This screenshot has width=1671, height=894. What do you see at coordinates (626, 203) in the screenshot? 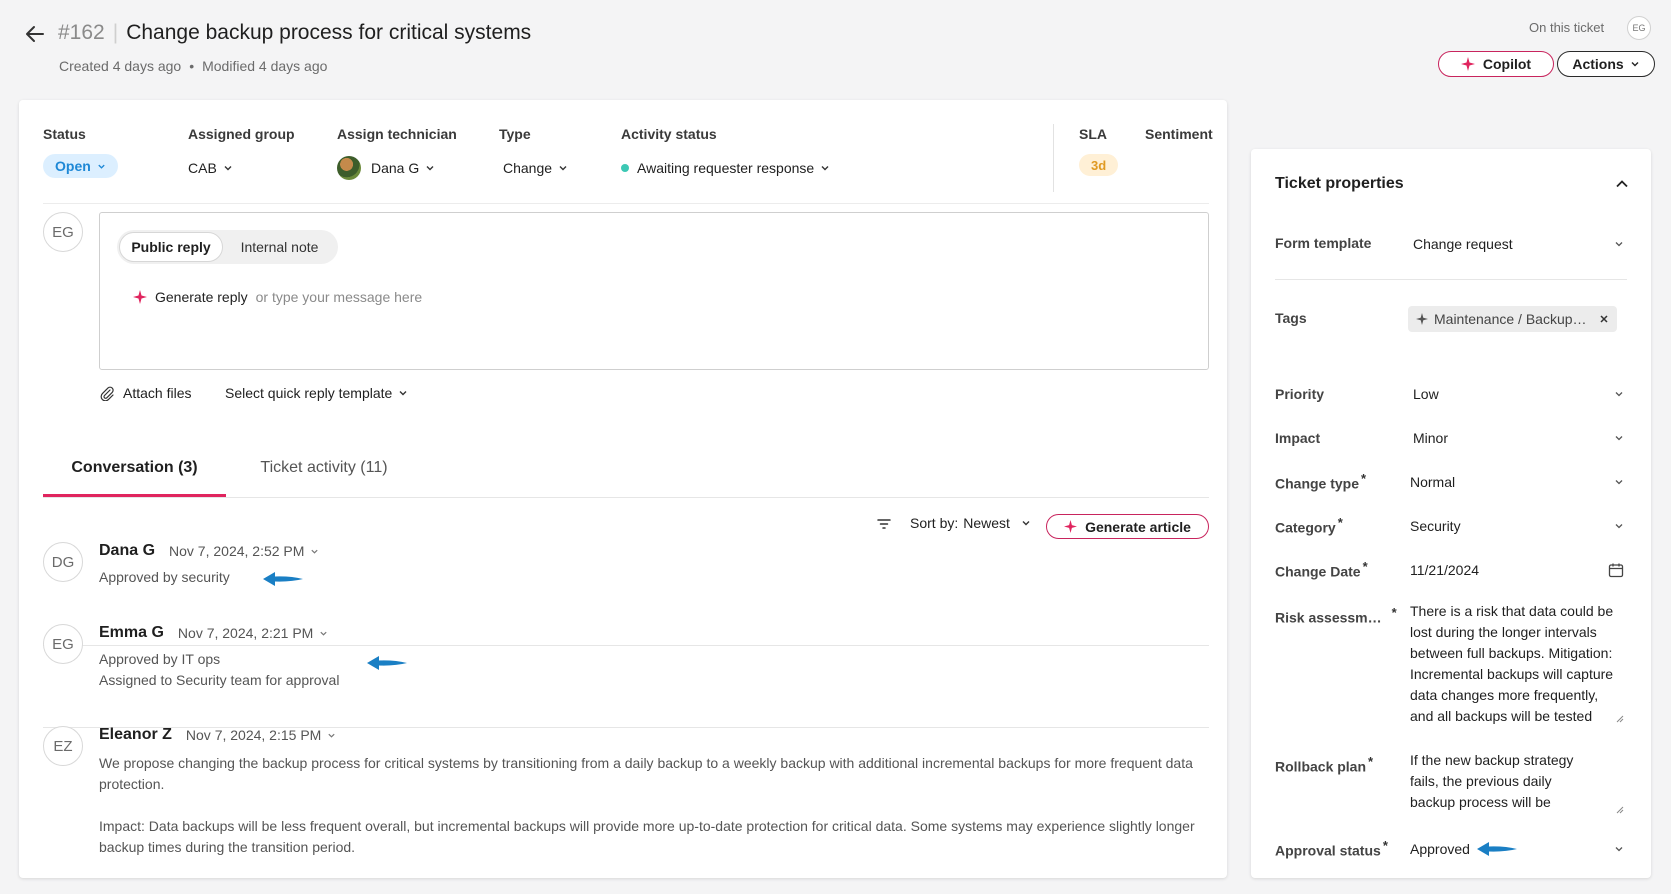
I see `summary-bottom-divider` at bounding box center [626, 203].